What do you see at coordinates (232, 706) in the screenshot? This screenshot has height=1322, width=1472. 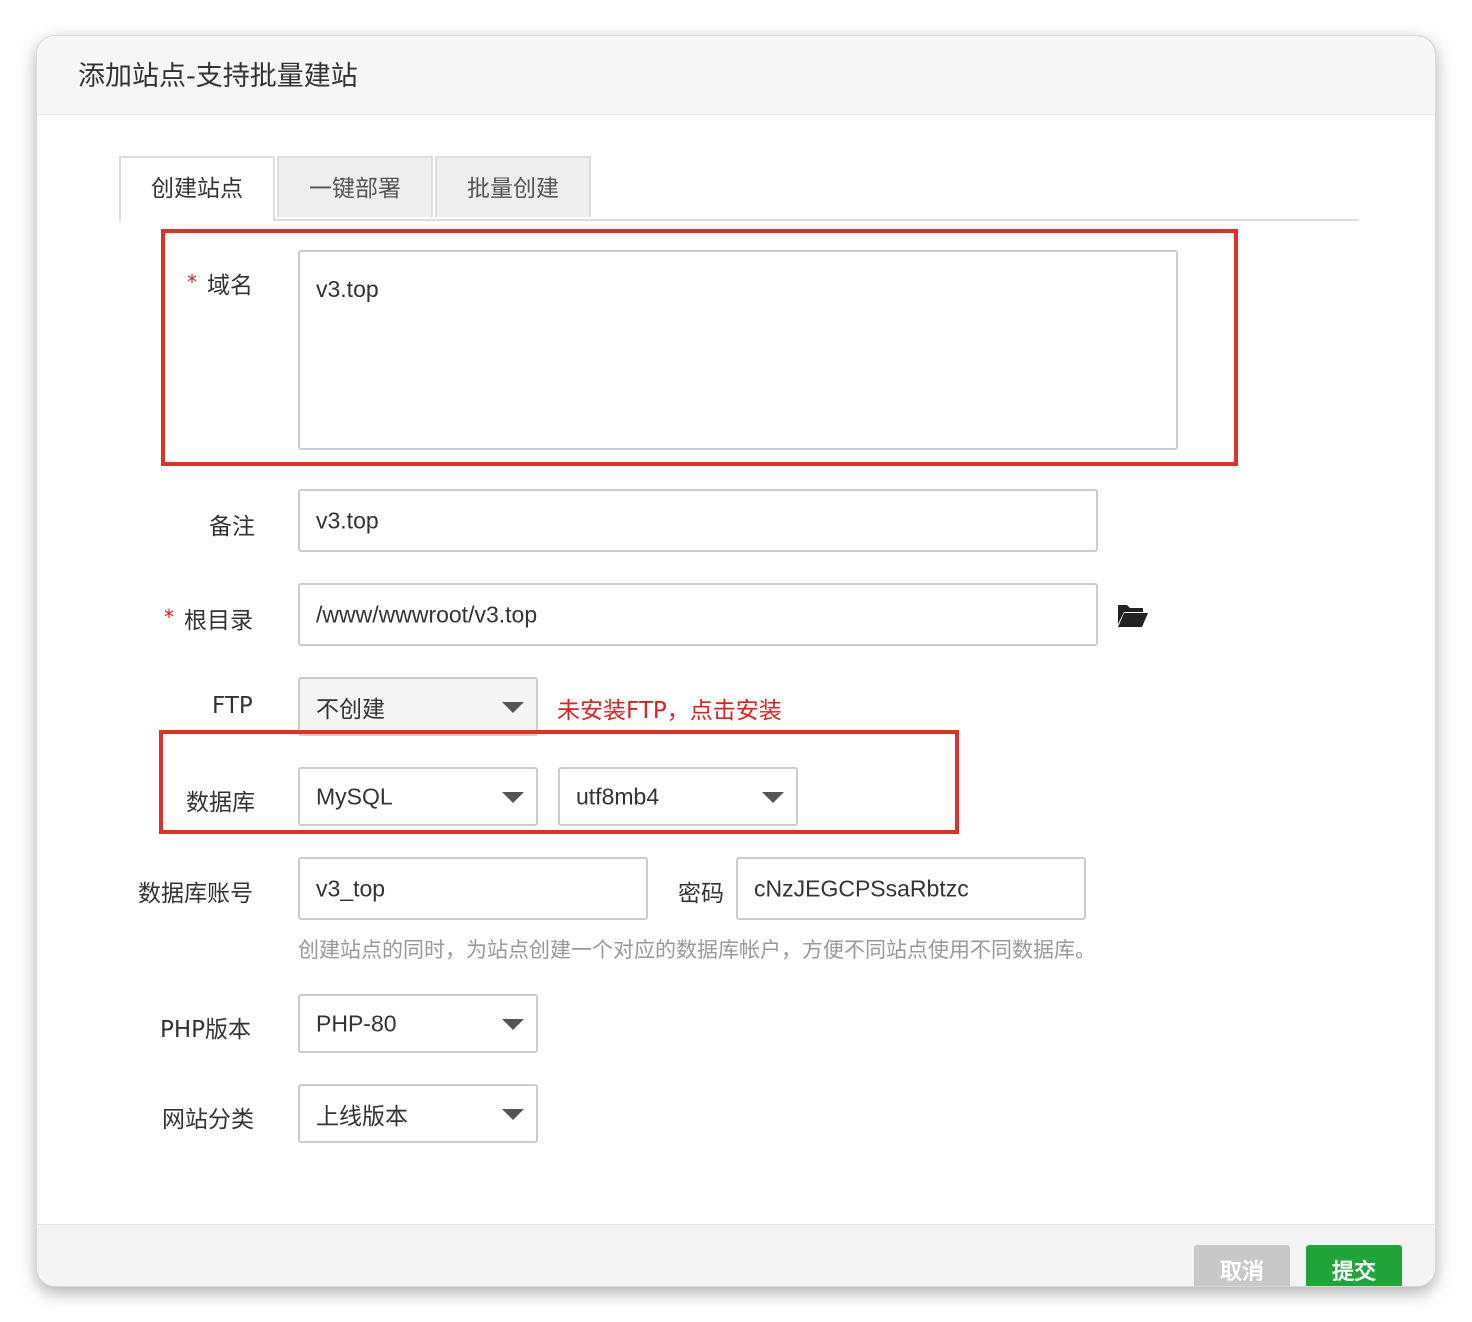 I see `ftp-label: FTP` at bounding box center [232, 706].